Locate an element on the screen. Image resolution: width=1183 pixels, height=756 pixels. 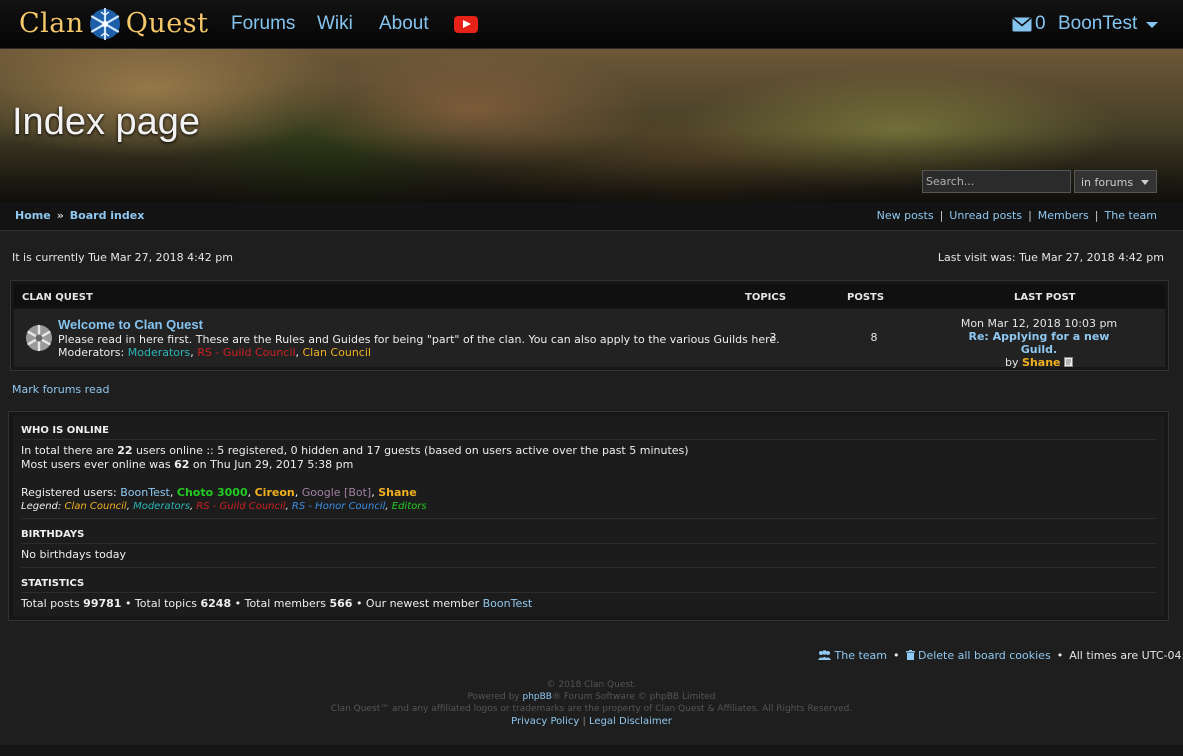
envelope-icon is located at coordinates (1022, 24).